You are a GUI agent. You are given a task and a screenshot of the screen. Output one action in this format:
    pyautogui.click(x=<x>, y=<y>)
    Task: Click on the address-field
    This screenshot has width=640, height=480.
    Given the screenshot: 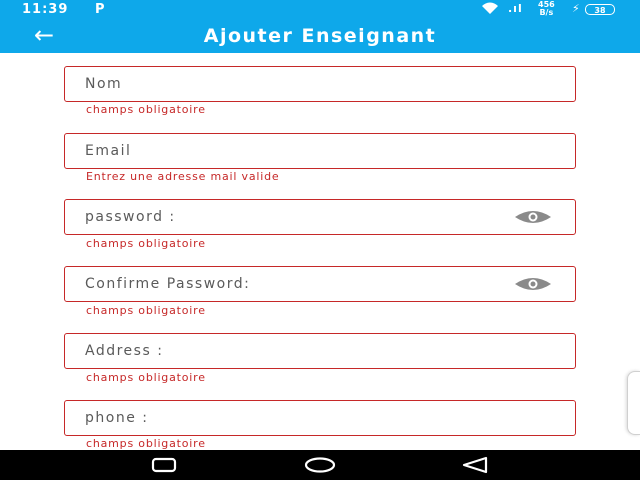 What is the action you would take?
    pyautogui.click(x=320, y=351)
    